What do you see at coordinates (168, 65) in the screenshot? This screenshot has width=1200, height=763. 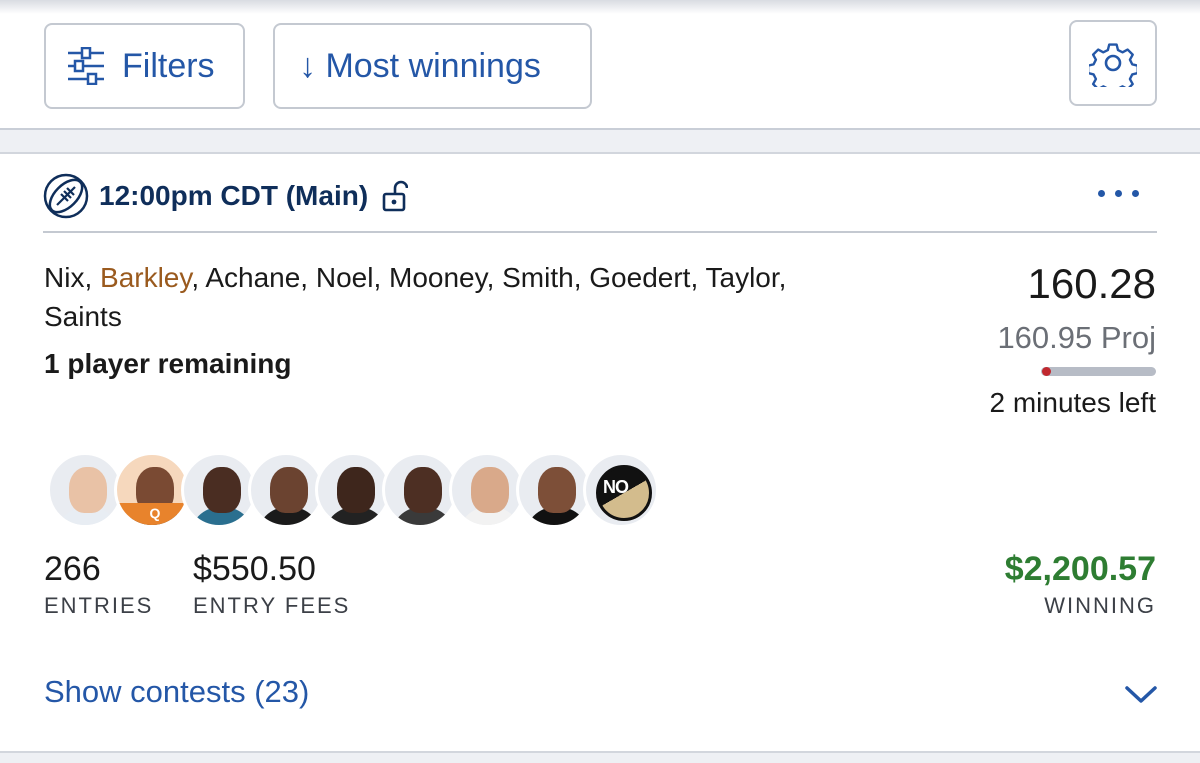 I see `filters-label: Filters` at bounding box center [168, 65].